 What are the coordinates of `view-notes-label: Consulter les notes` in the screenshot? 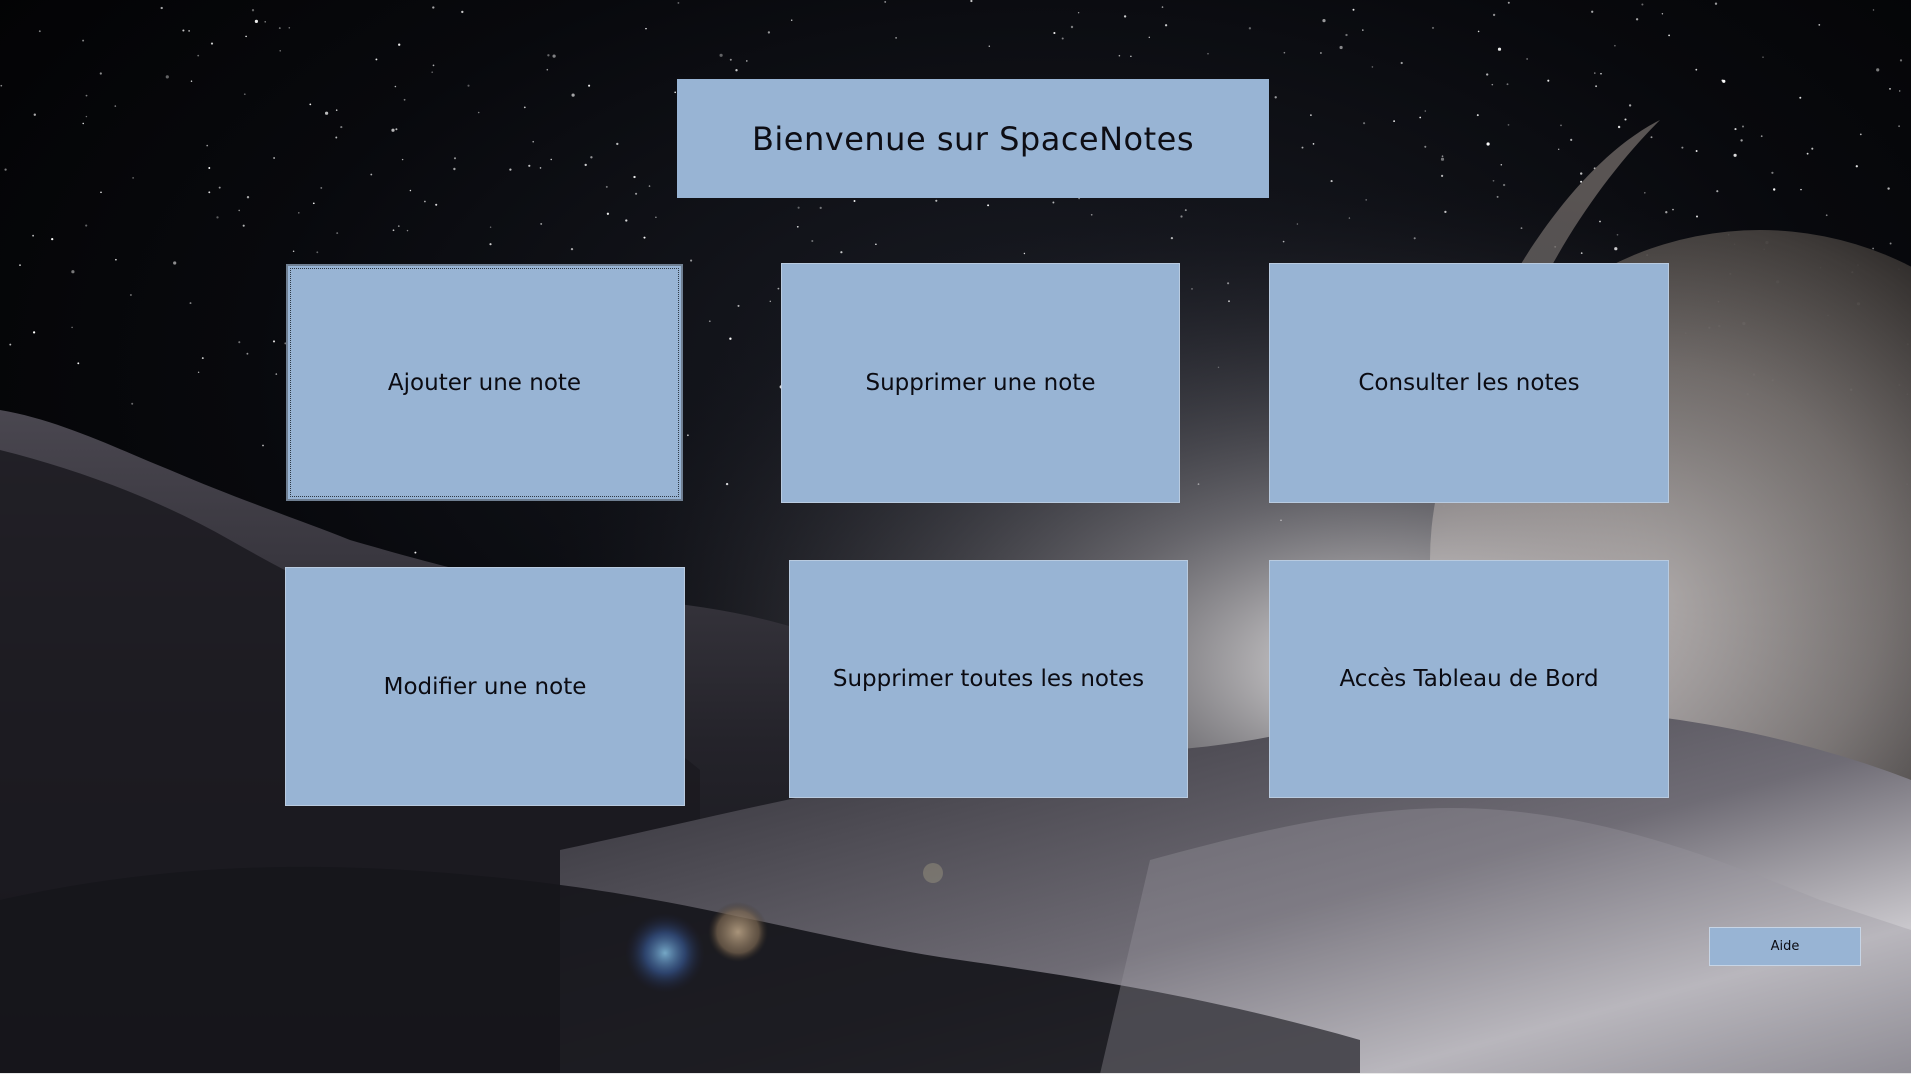 It's located at (1469, 383).